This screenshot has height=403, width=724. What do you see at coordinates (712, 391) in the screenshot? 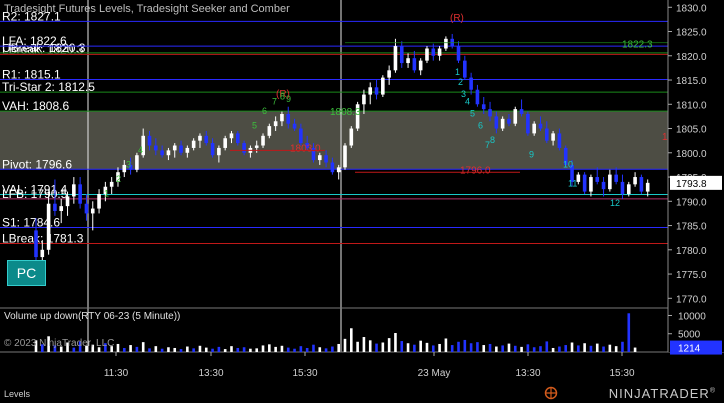
I see `brand-mark: ®` at bounding box center [712, 391].